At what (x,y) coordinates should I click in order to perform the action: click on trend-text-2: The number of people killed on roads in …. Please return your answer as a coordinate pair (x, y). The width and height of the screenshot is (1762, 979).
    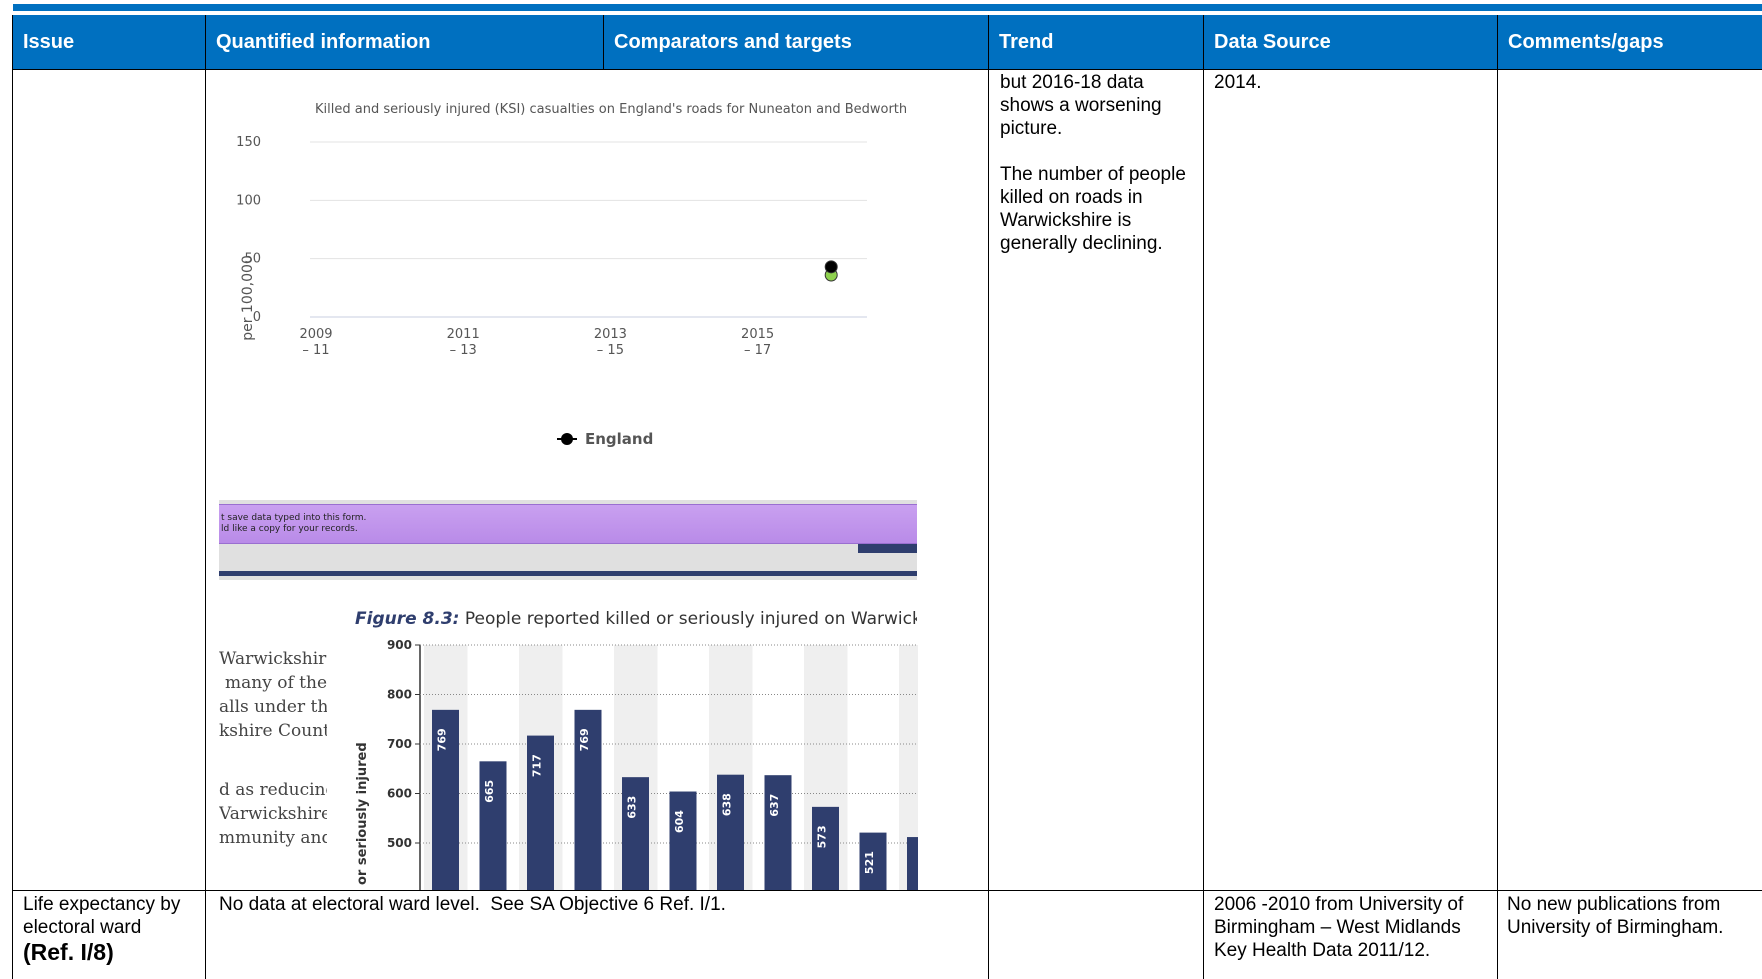
    Looking at the image, I should click on (1093, 209).